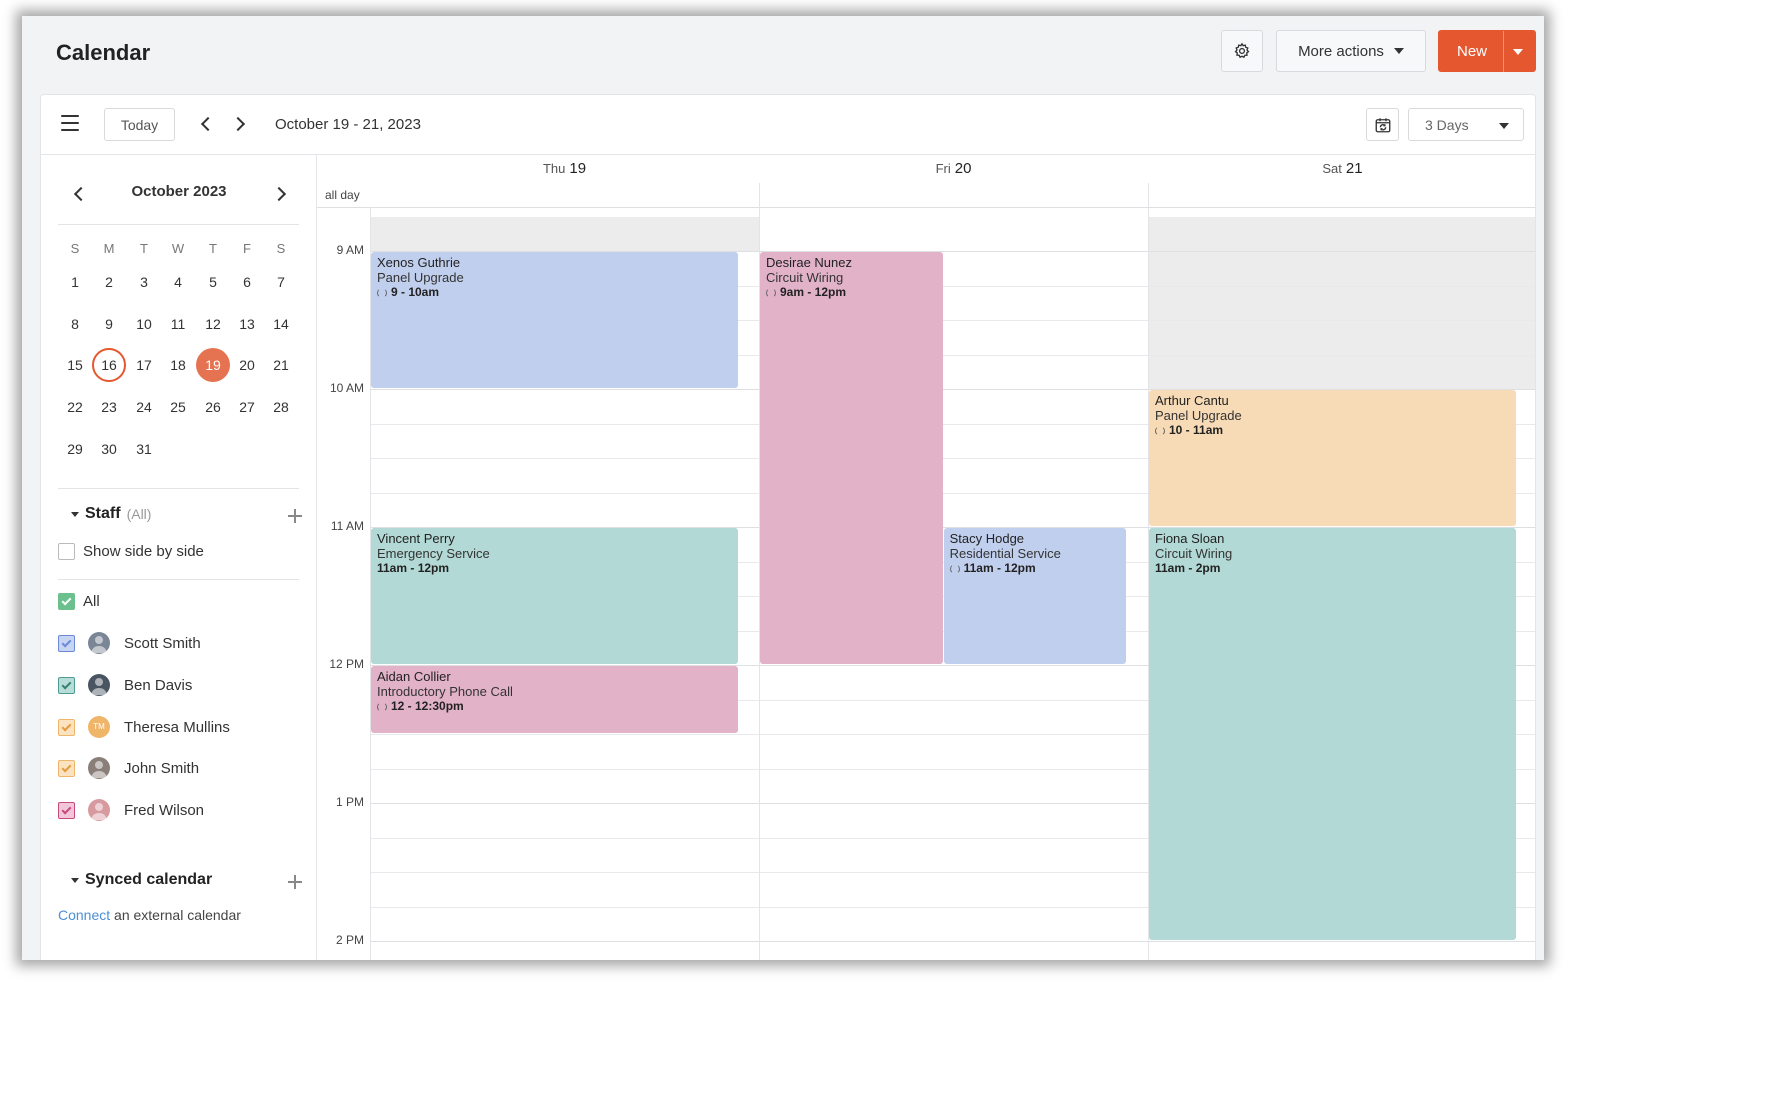  I want to click on mini-calendar-day: 26, so click(213, 407).